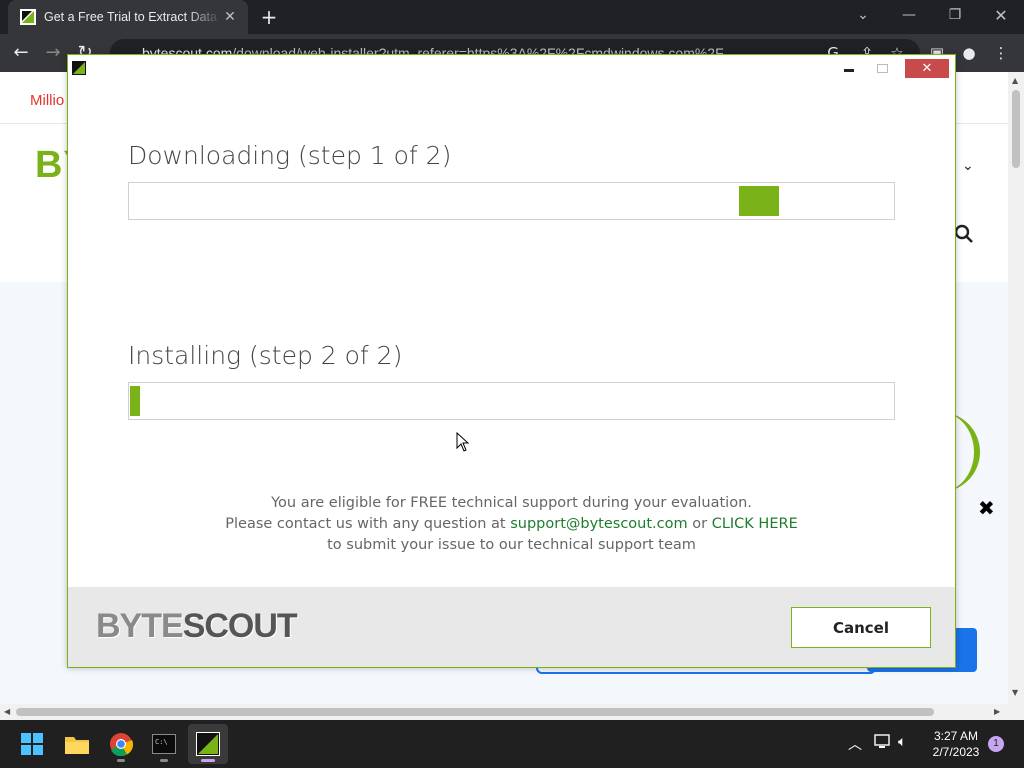 The image size is (1024, 768). Describe the element at coordinates (512, 744) in the screenshot. I see `taskbar: C:\ ︿ 🔈︎ 3:27 AM 2/7/2023 1` at that location.